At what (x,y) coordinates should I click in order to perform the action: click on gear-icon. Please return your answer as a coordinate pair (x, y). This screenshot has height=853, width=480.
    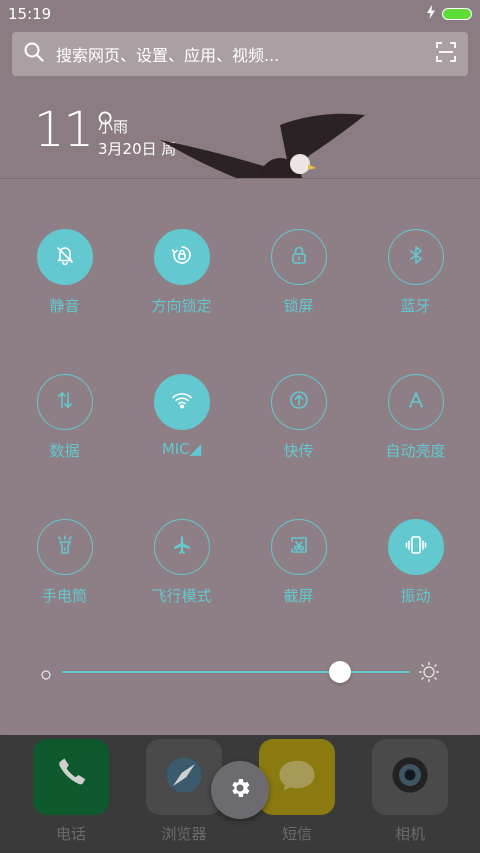
    Looking at the image, I should click on (240, 790).